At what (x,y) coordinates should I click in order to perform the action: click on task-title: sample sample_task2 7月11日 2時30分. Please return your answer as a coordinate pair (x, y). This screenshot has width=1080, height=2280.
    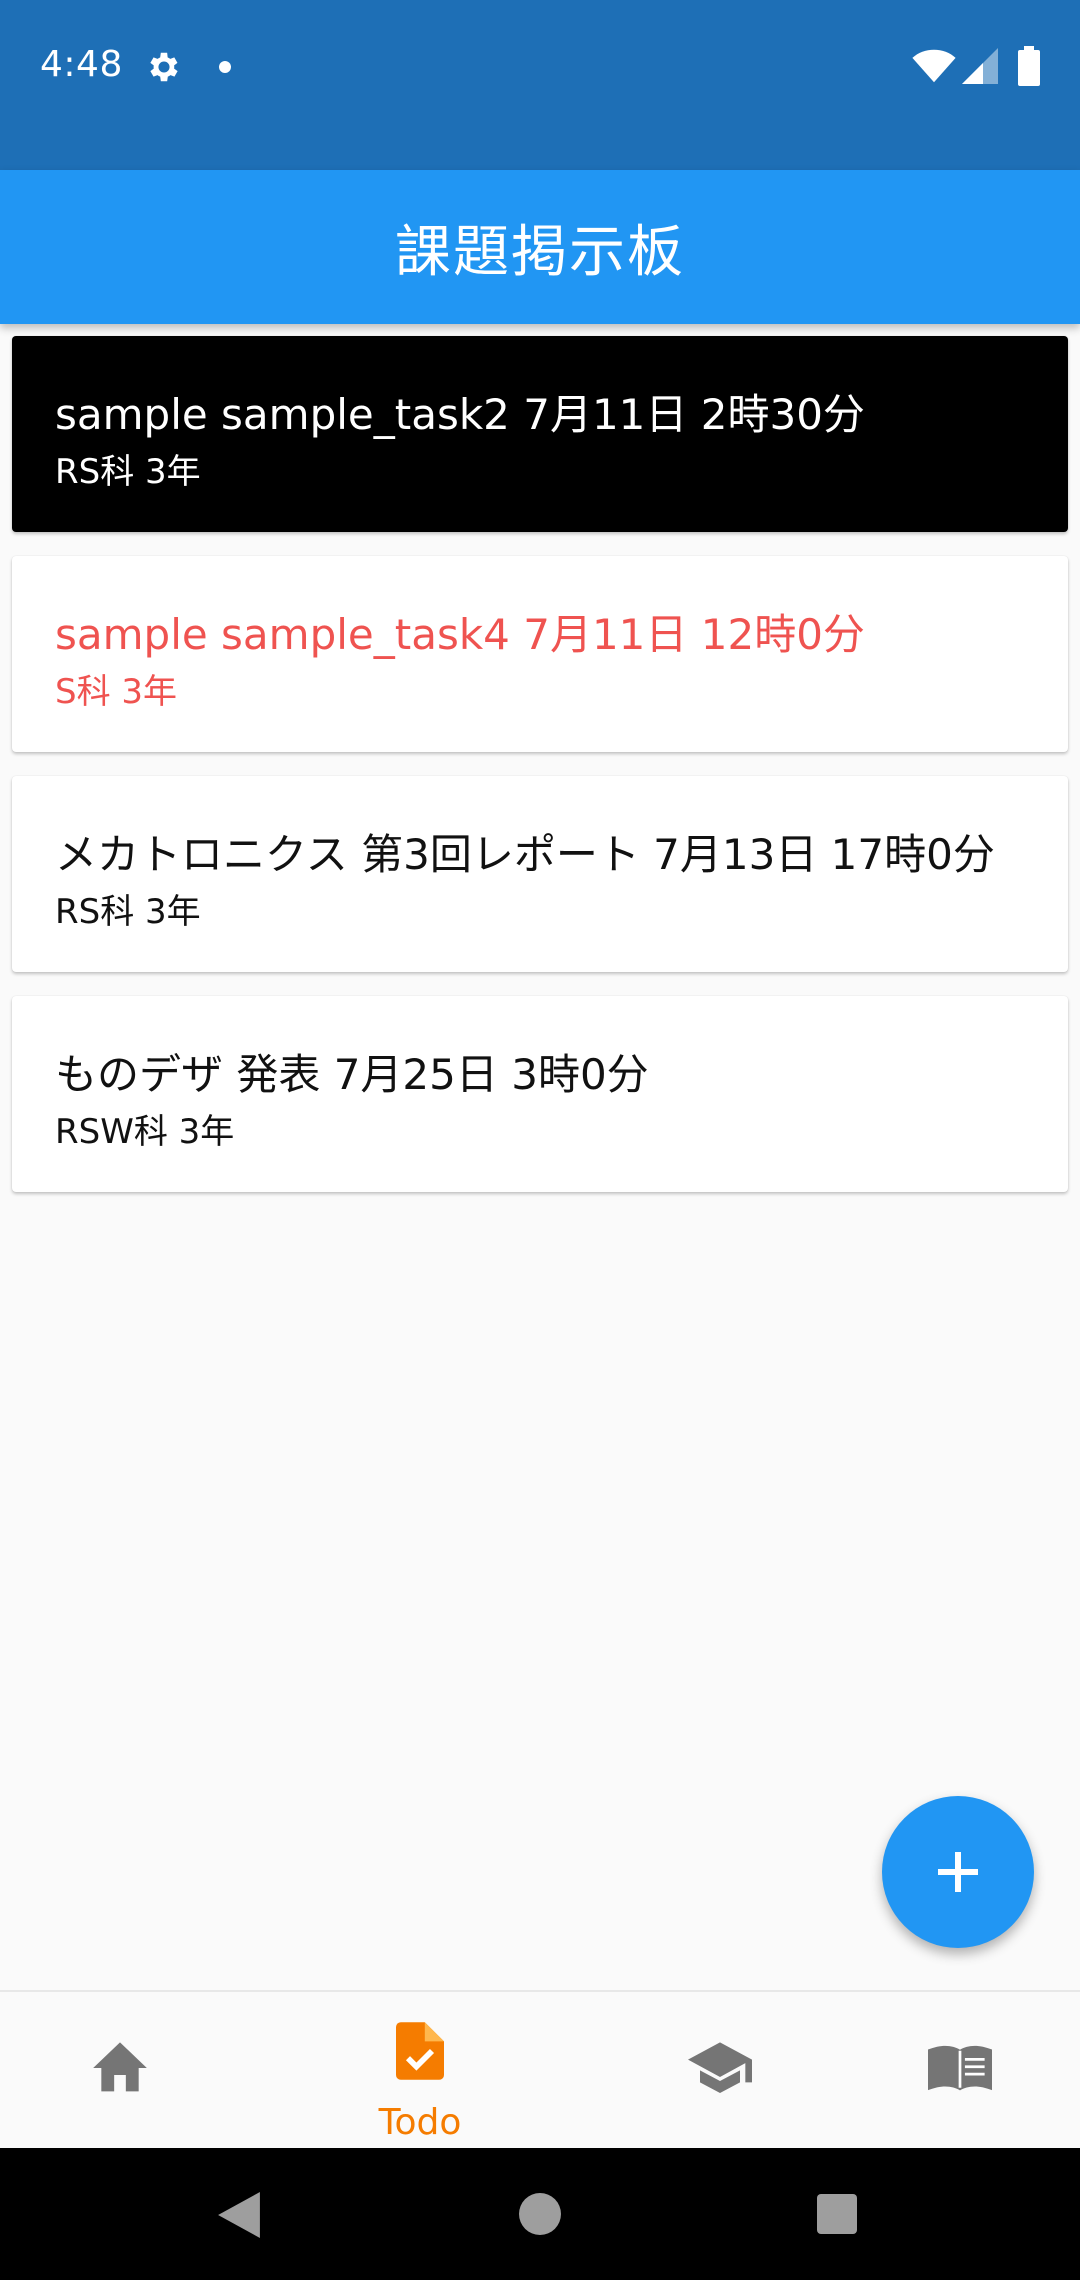
    Looking at the image, I should click on (460, 414).